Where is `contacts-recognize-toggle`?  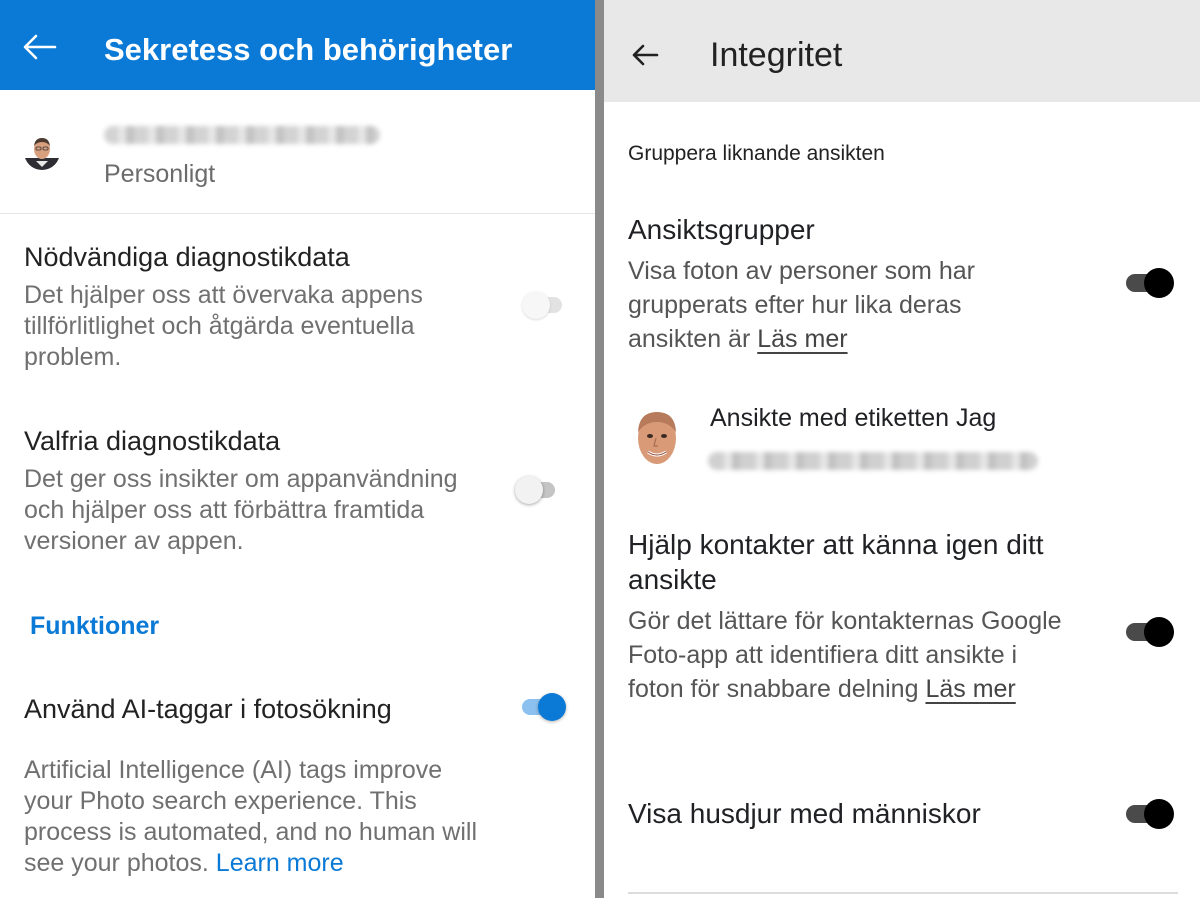 contacts-recognize-toggle is located at coordinates (1150, 632).